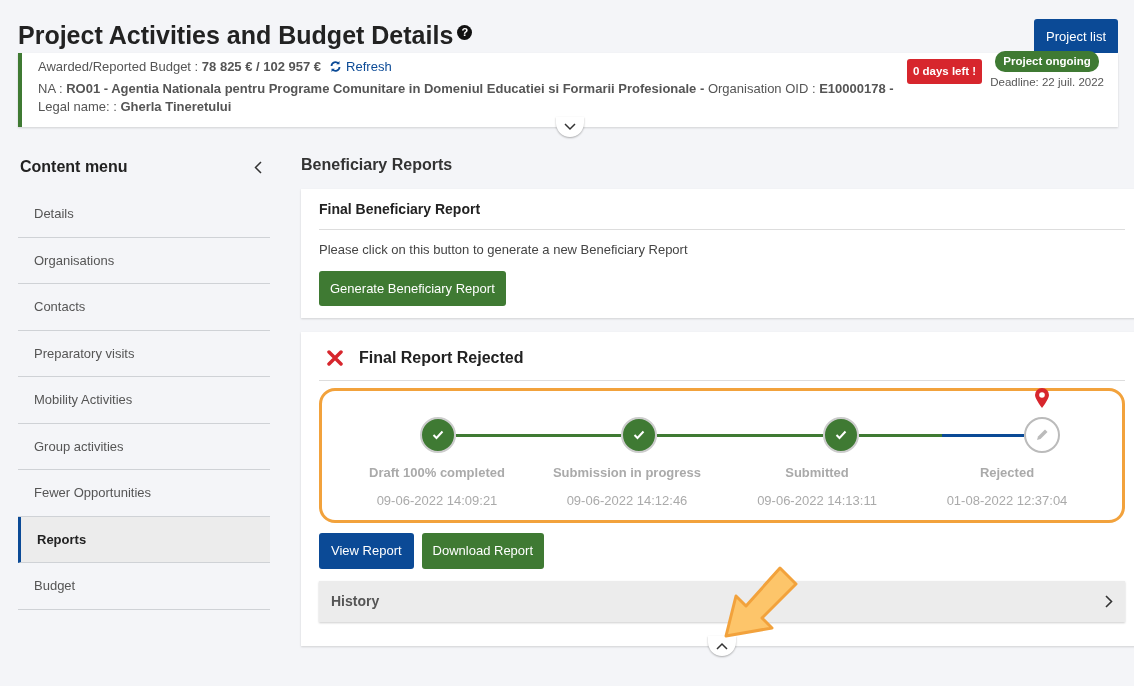 Image resolution: width=1134 pixels, height=686 pixels. What do you see at coordinates (412, 288) in the screenshot?
I see `generate-report-button: Generate Beneficiary Report` at bounding box center [412, 288].